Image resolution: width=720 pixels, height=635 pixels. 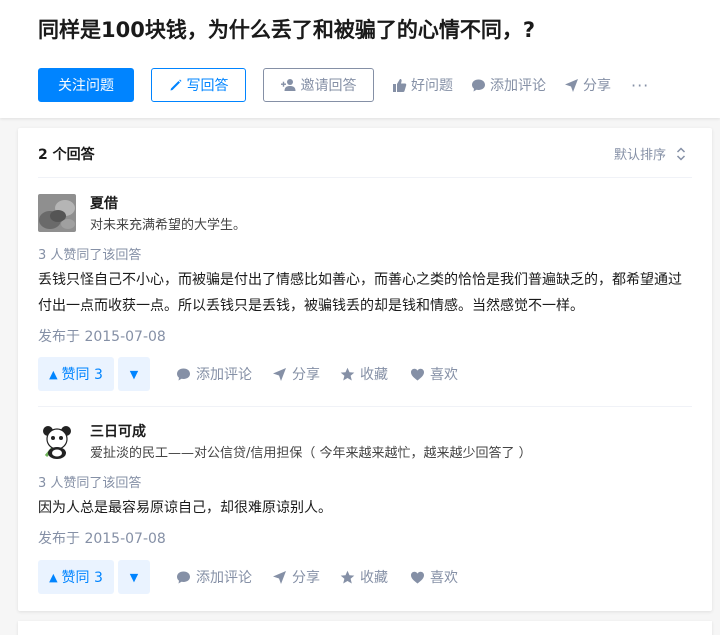 I want to click on invite-answer-button: 邀请回答, so click(x=318, y=85).